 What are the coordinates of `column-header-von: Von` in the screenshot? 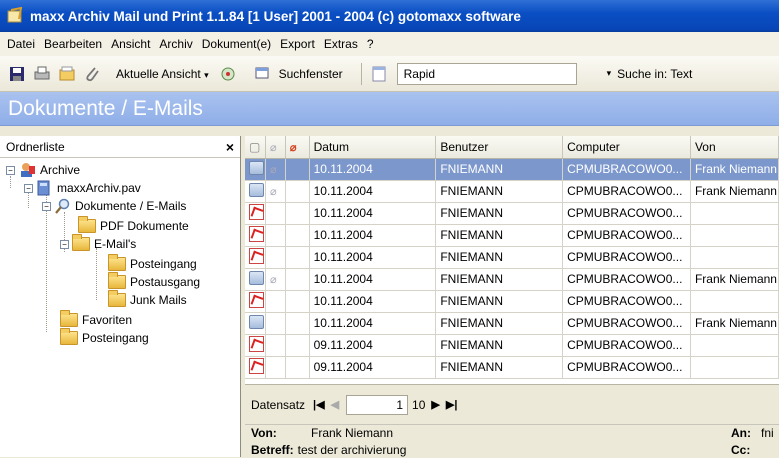 It's located at (734, 147).